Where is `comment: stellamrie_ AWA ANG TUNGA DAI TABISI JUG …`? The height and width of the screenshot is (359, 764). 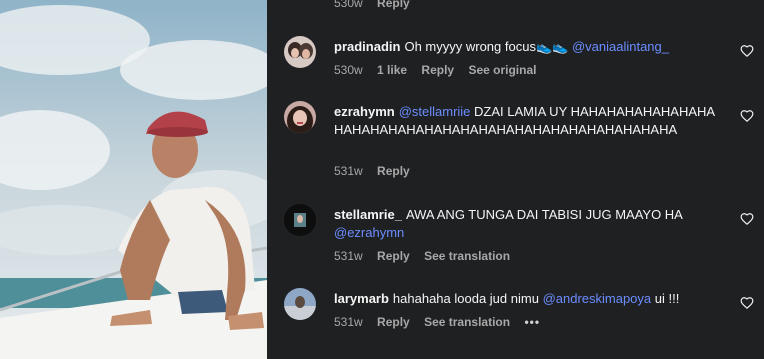
comment: stellamrie_ AWA ANG TUNGA DAI TABISI JUG … is located at coordinates (519, 235).